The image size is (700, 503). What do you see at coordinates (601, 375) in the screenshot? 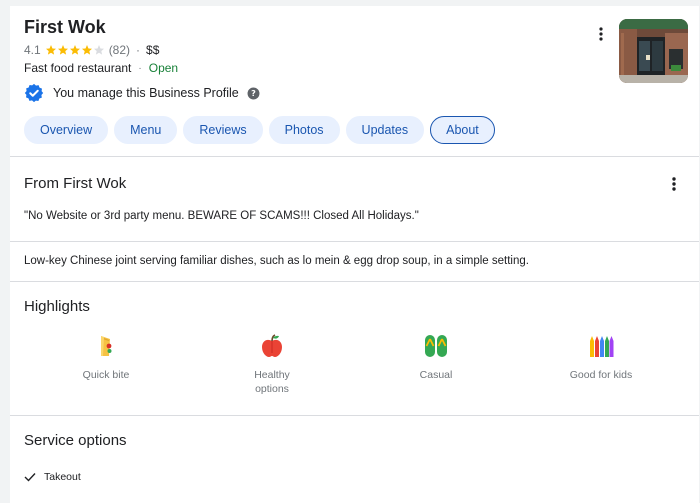
I see `highlight-label: Good for kids` at bounding box center [601, 375].